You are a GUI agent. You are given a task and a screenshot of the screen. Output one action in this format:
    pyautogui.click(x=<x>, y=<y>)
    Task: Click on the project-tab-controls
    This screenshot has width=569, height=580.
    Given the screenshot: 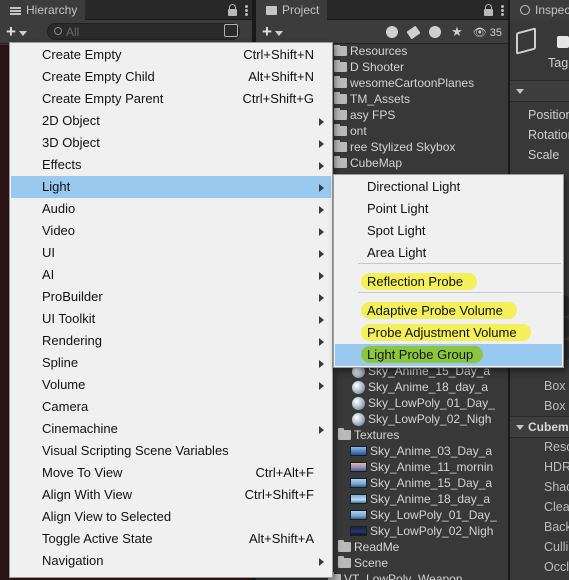 What is the action you would take?
    pyautogui.click(x=494, y=10)
    